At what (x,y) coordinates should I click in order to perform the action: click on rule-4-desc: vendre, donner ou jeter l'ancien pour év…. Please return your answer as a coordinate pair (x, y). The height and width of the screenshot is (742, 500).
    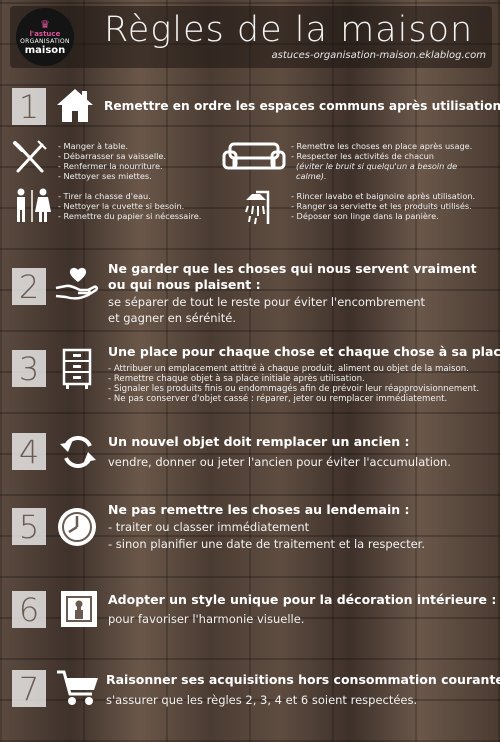
    Looking at the image, I should click on (279, 462).